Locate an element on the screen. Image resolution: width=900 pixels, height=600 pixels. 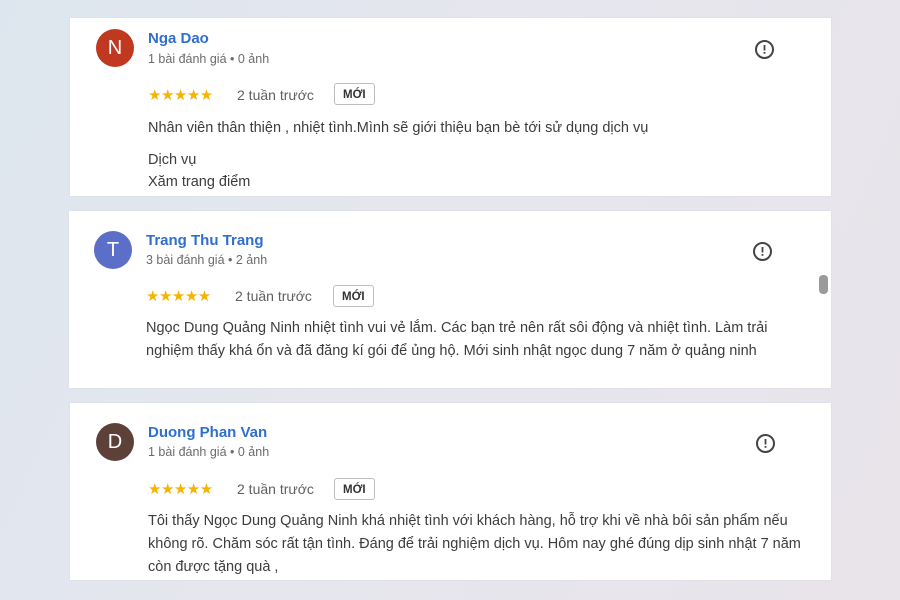
service-label: Dịch vụ is located at coordinates (172, 160).